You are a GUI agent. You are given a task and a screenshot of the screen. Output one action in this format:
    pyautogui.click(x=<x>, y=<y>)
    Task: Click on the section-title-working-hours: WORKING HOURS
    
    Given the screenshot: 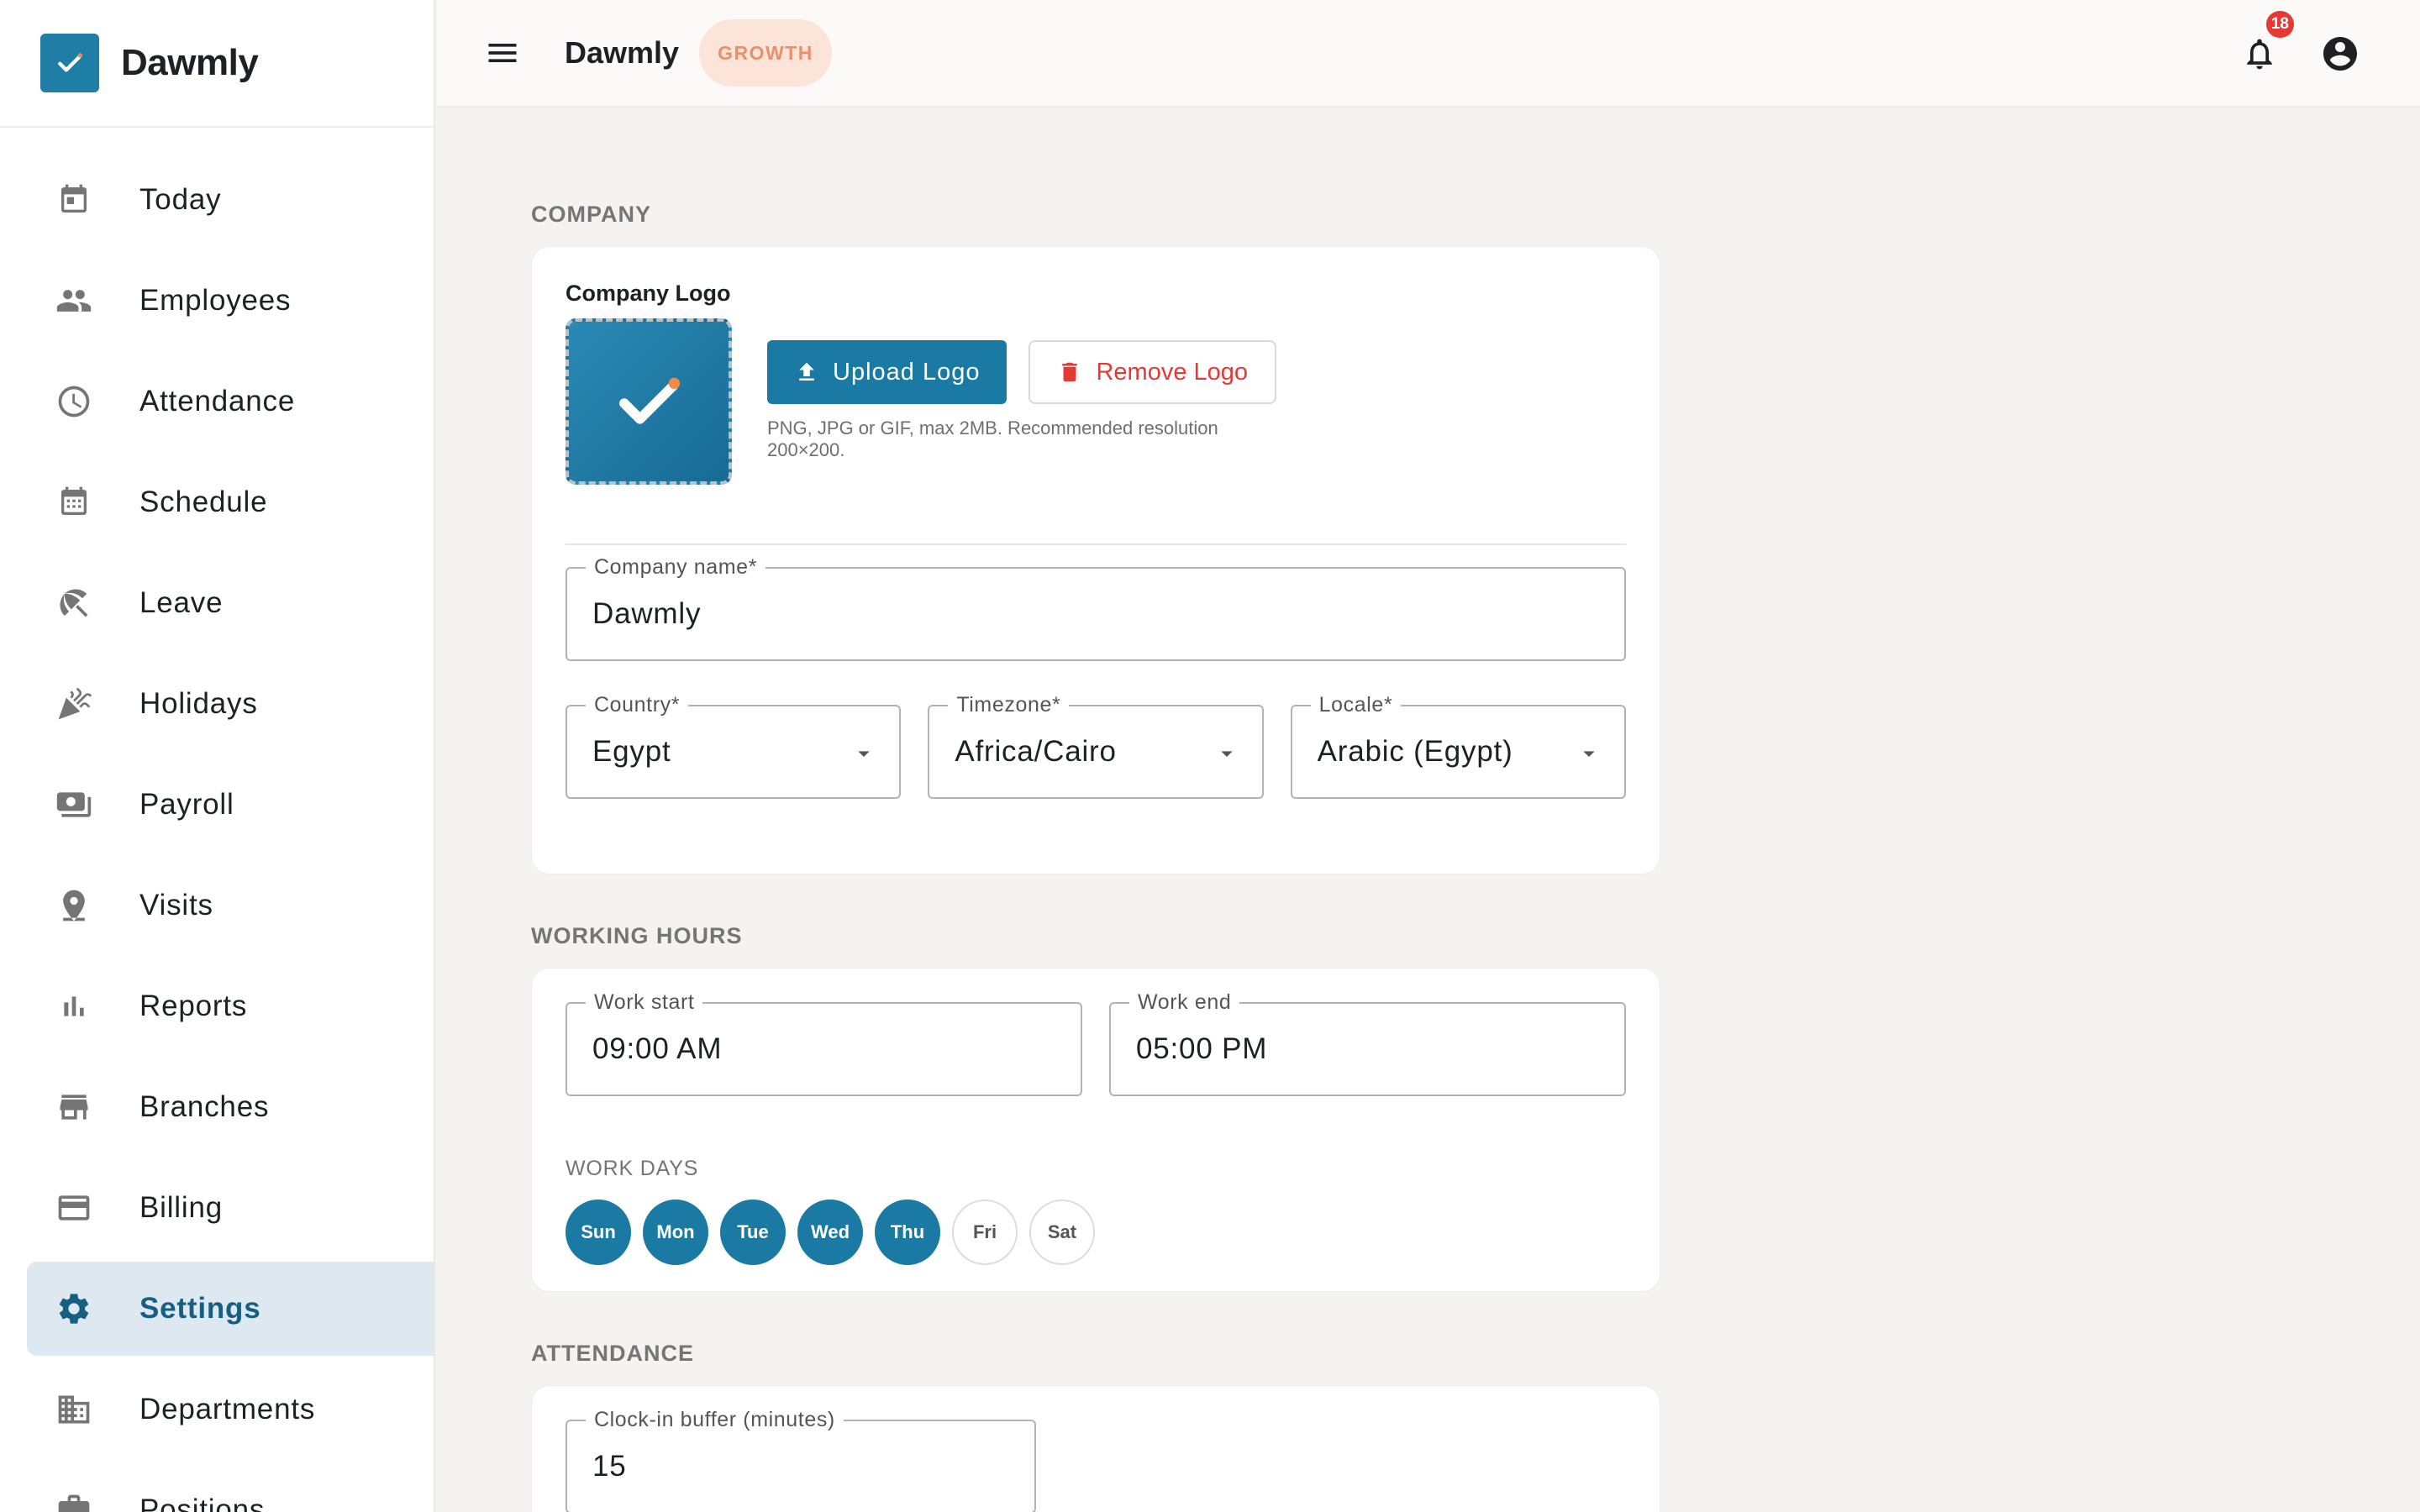 What is the action you would take?
    pyautogui.click(x=637, y=935)
    